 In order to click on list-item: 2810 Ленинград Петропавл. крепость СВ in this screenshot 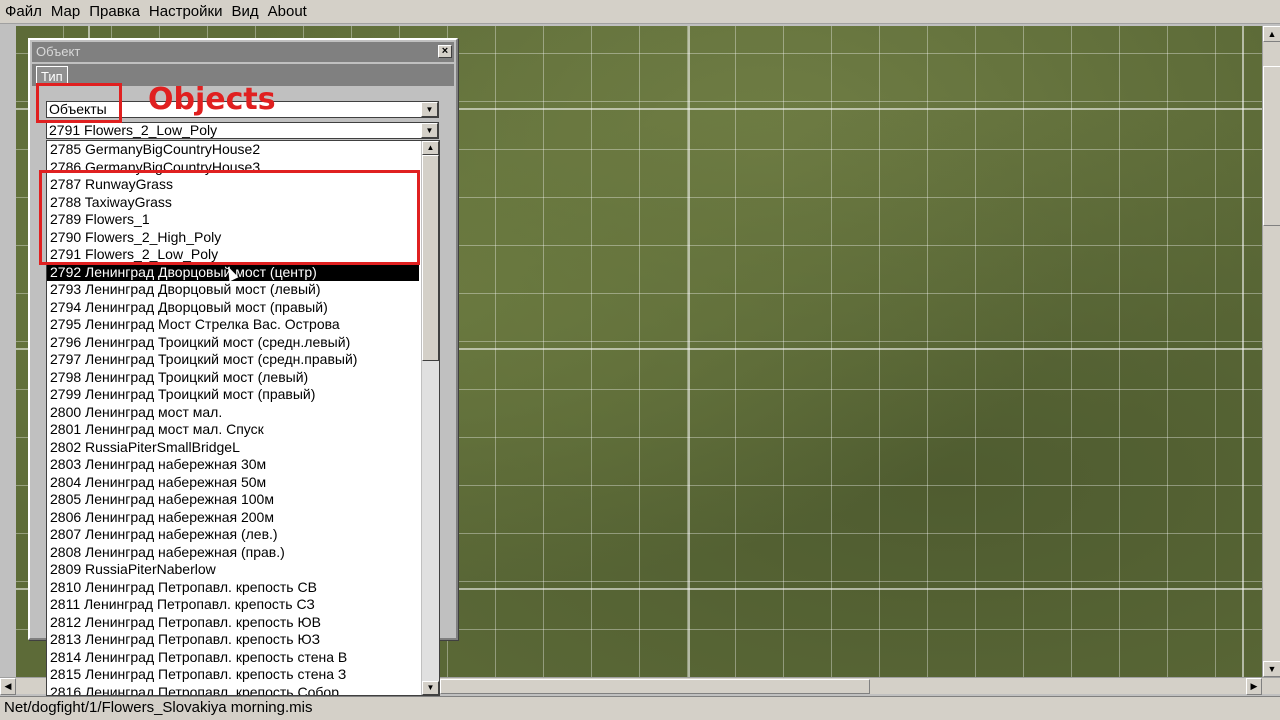, I will do `click(243, 588)`.